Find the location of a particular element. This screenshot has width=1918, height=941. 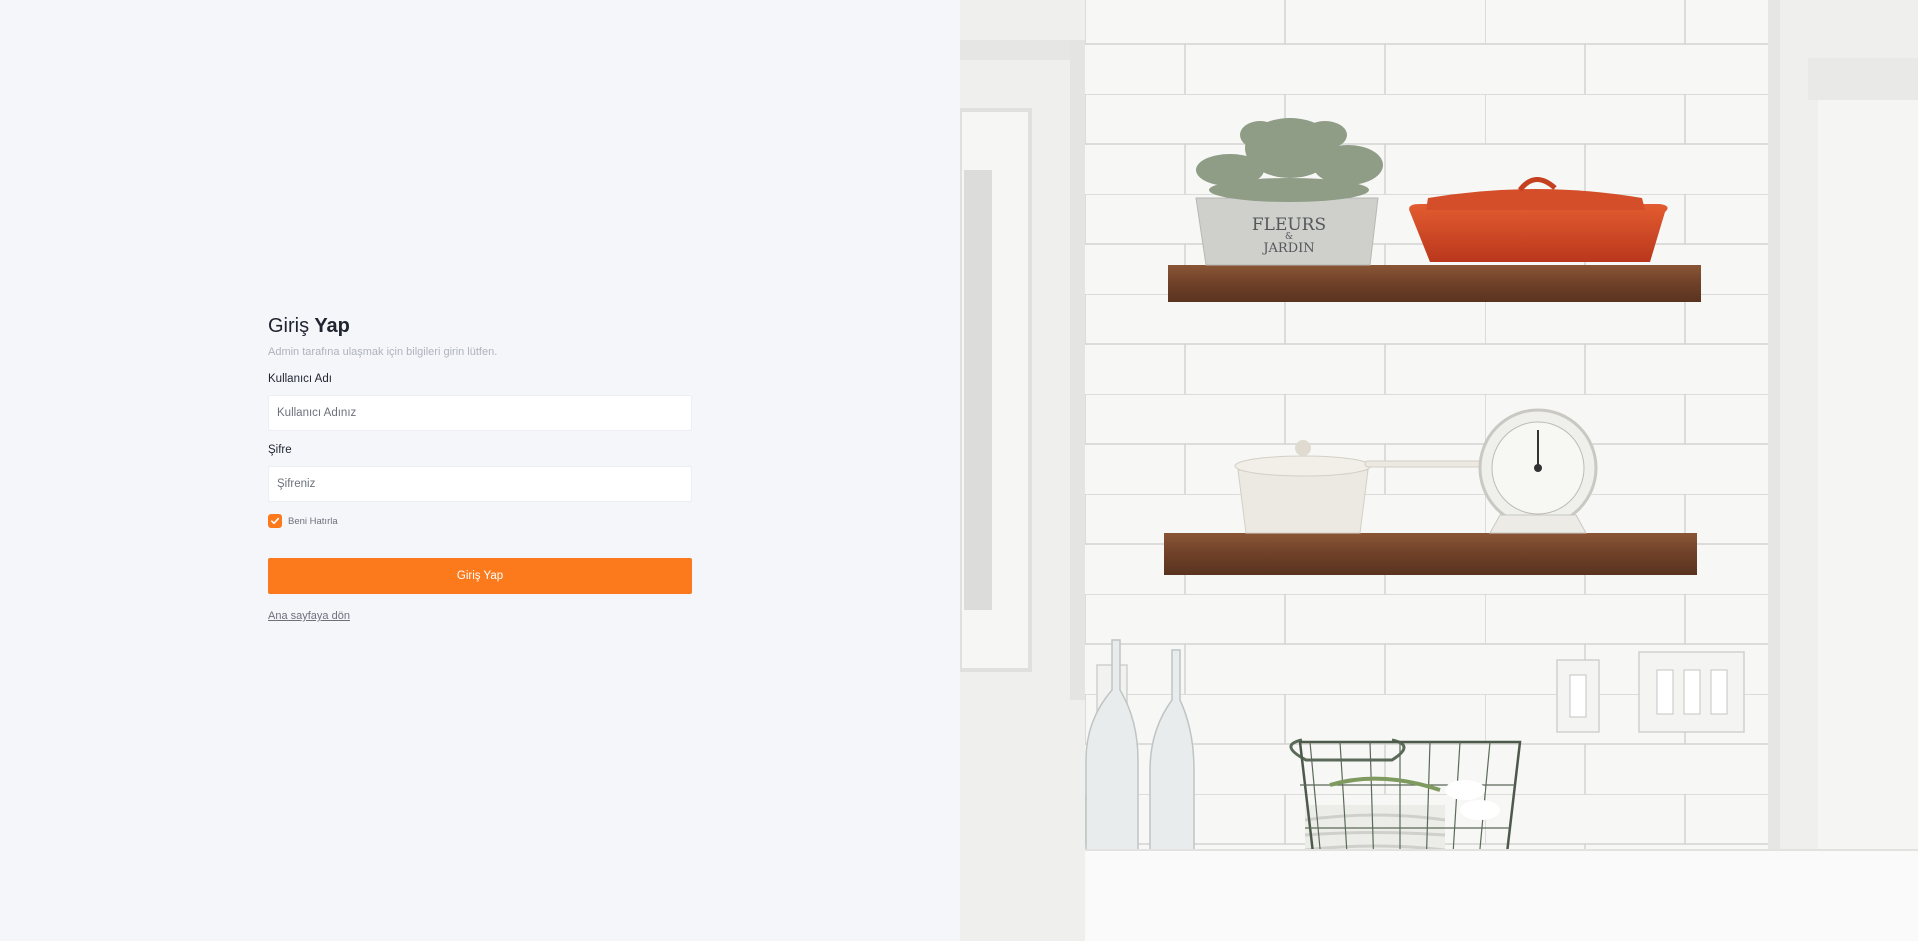

svg-text: JARDIN is located at coordinates (1287, 248).